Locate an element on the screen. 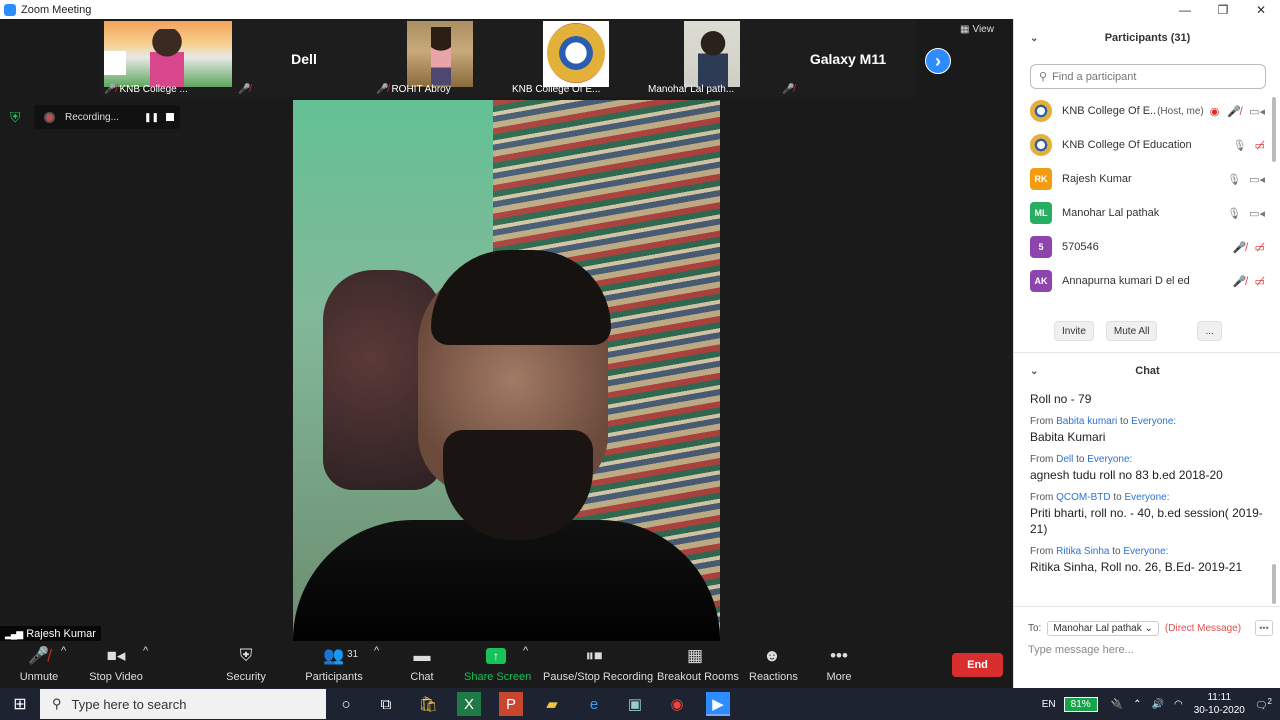 This screenshot has width=1280, height=720. wifi-icon: ◠ is located at coordinates (1178, 704).